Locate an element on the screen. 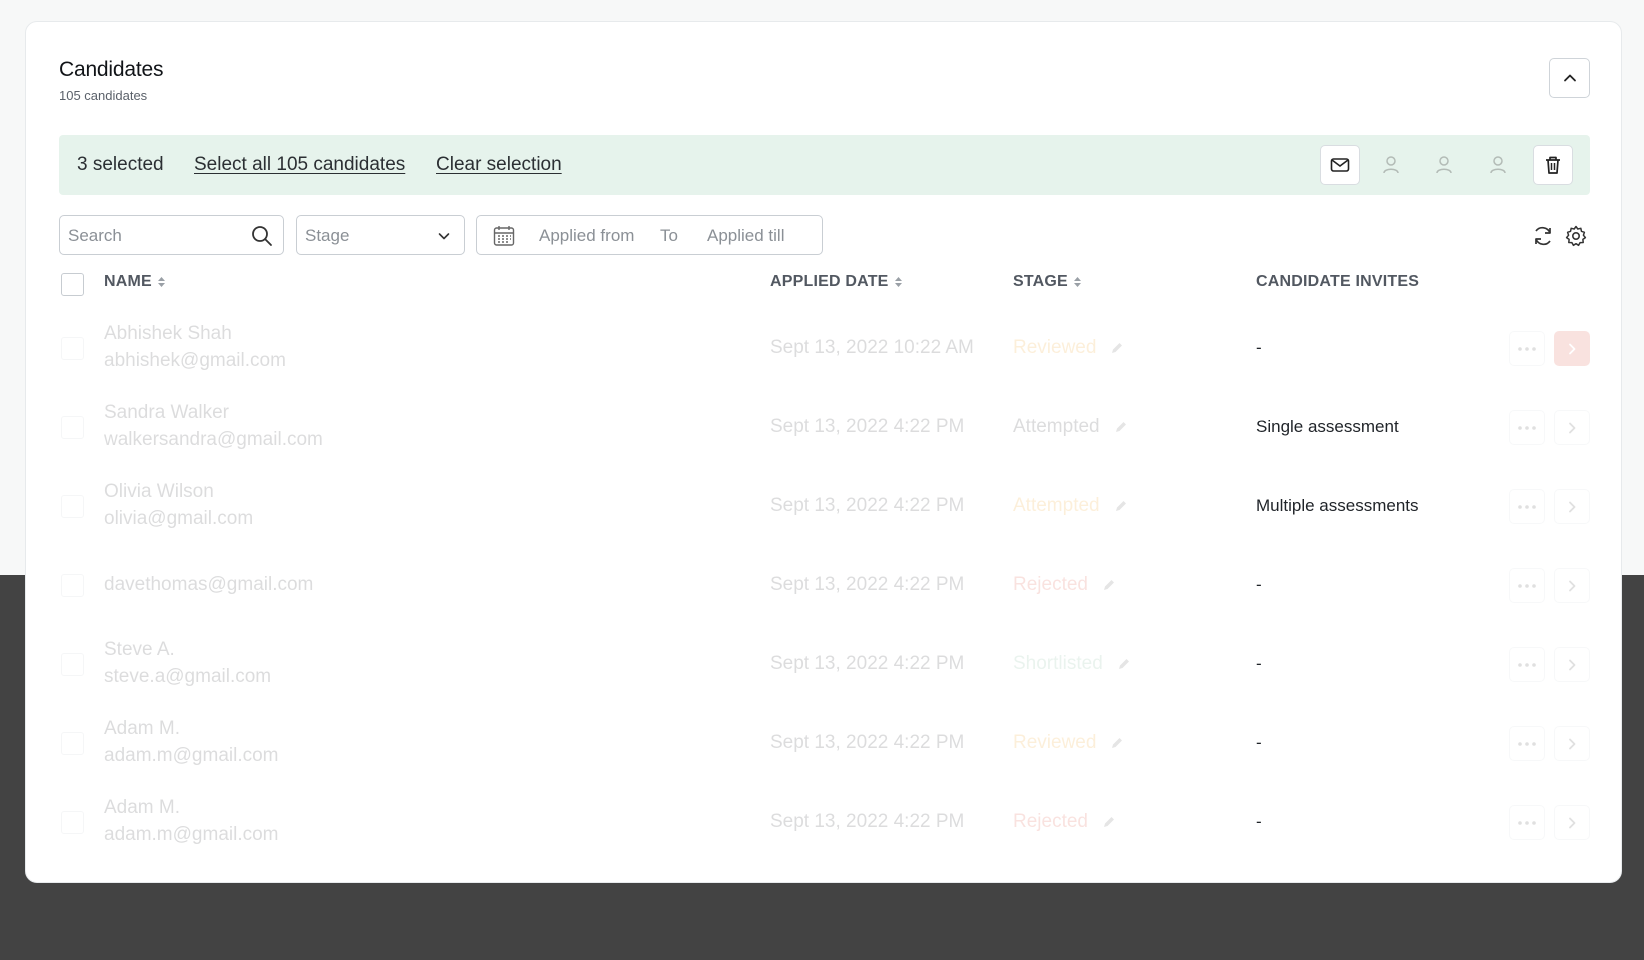 Image resolution: width=1644 pixels, height=960 pixels. trash-icon is located at coordinates (1553, 165).